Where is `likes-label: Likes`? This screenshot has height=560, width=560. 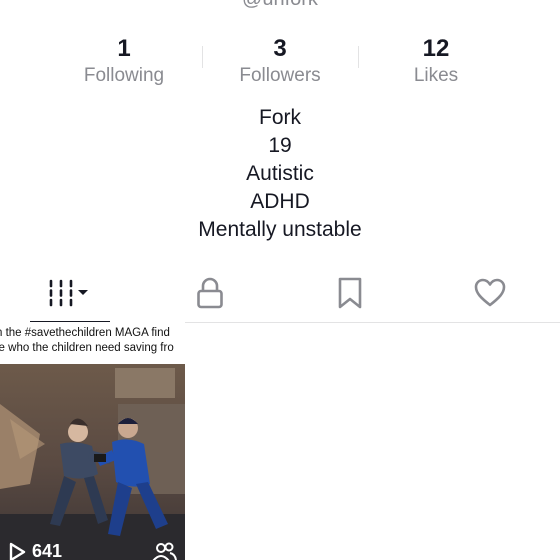 likes-label: Likes is located at coordinates (436, 75).